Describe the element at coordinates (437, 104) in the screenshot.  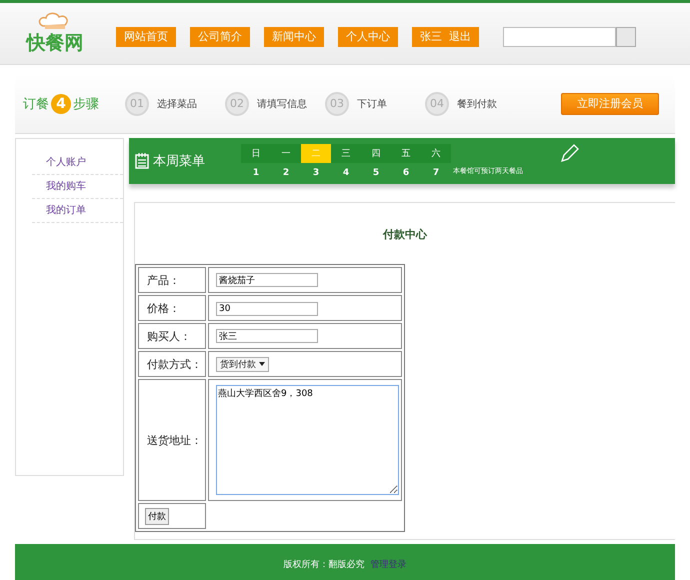
I see `step-number: 04` at that location.